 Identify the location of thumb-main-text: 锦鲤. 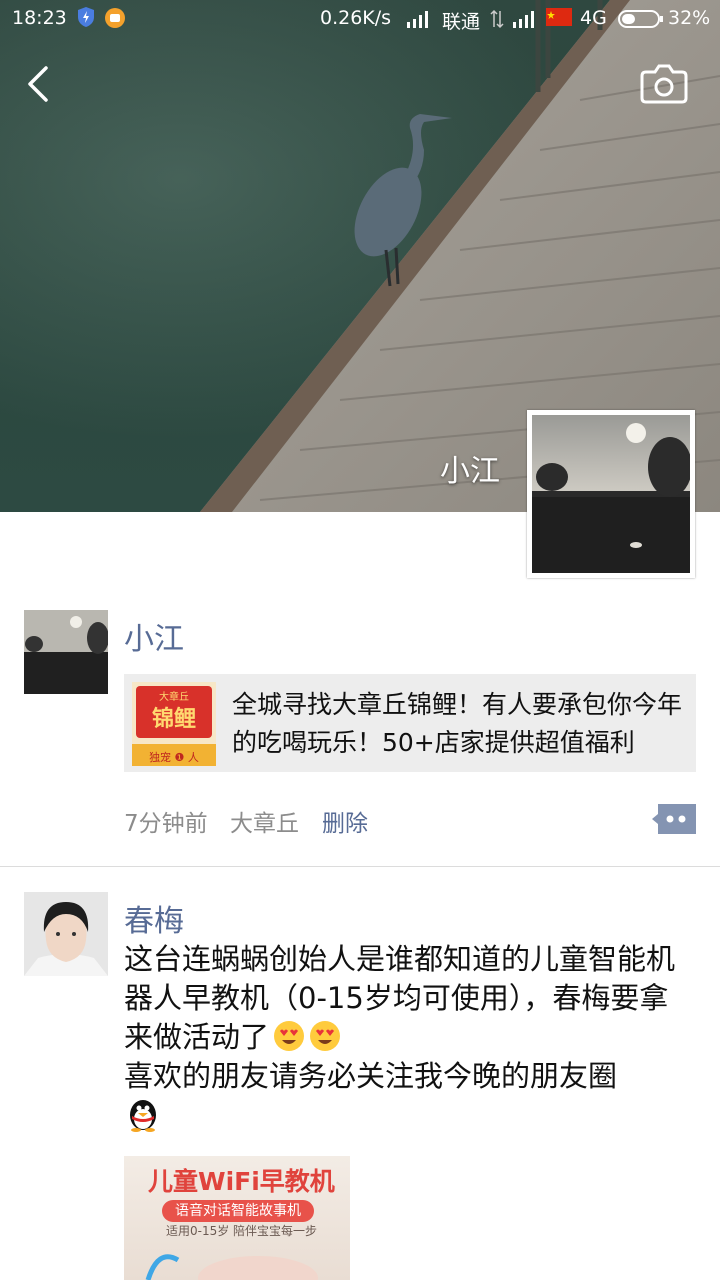
(174, 719).